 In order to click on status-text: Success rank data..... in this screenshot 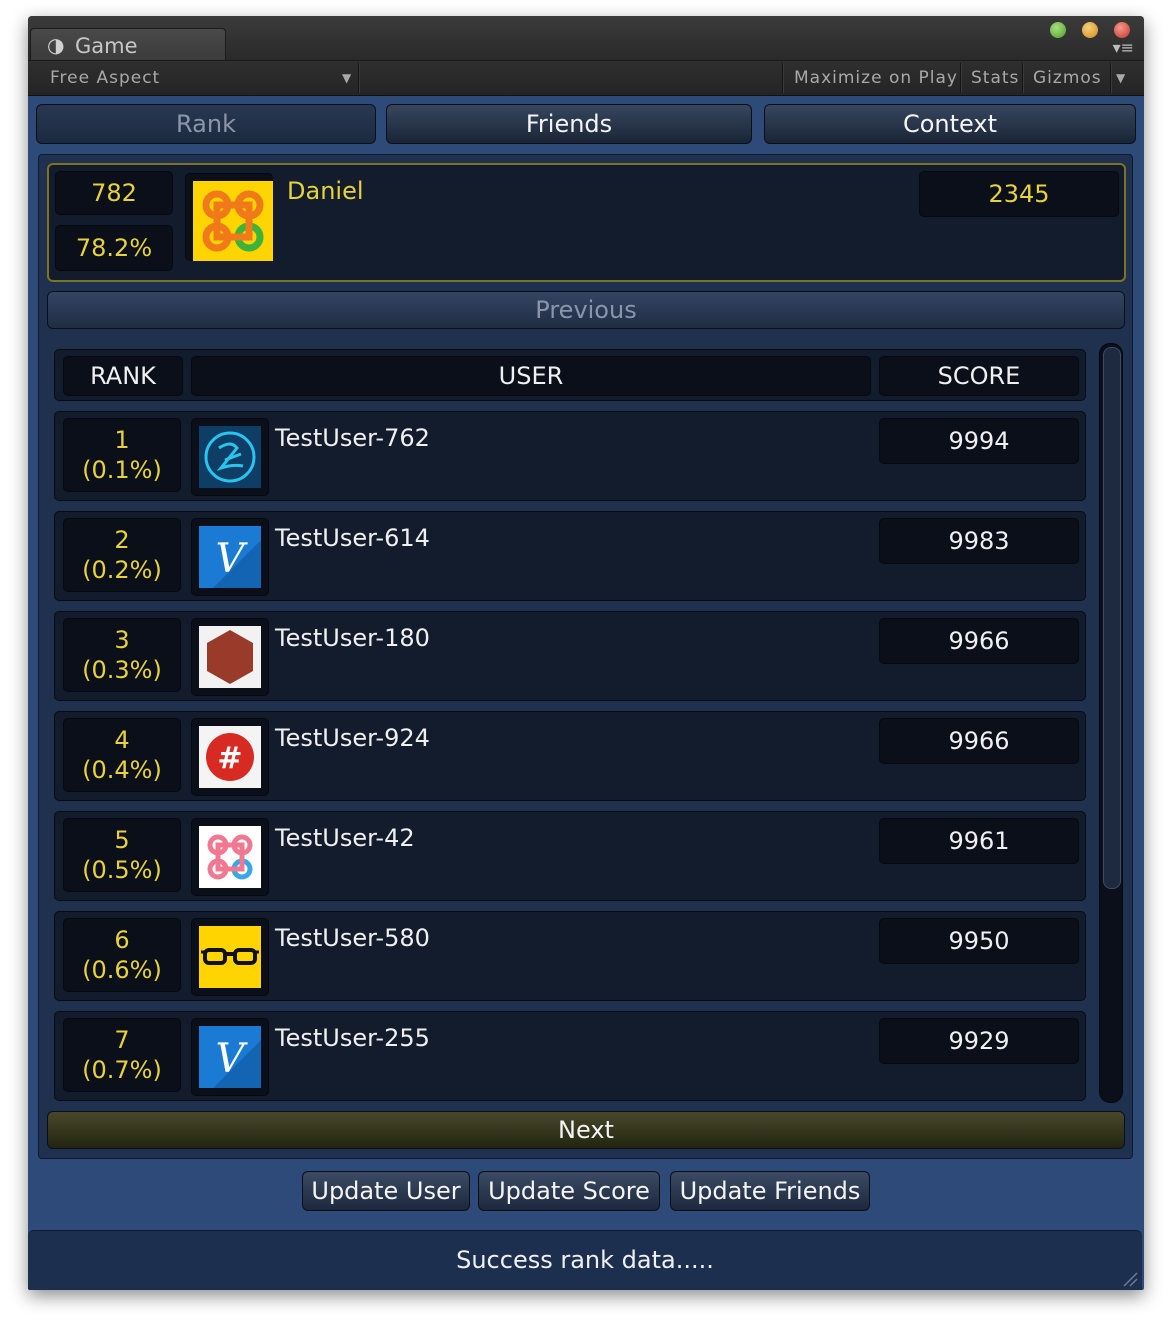, I will do `click(585, 1260)`.